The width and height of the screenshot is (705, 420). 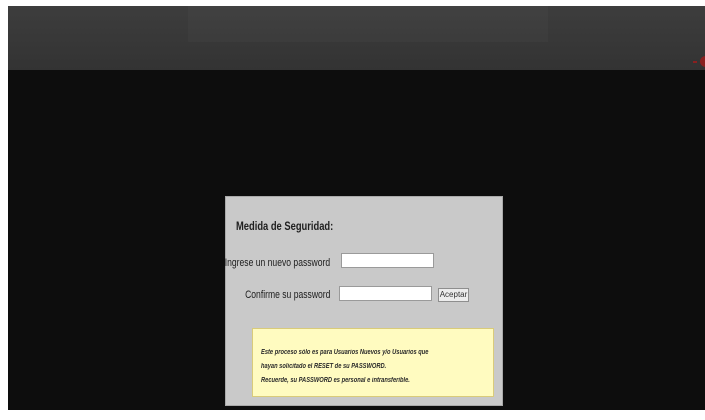 What do you see at coordinates (285, 226) in the screenshot?
I see `dialog-title: Medida de Seguridad:` at bounding box center [285, 226].